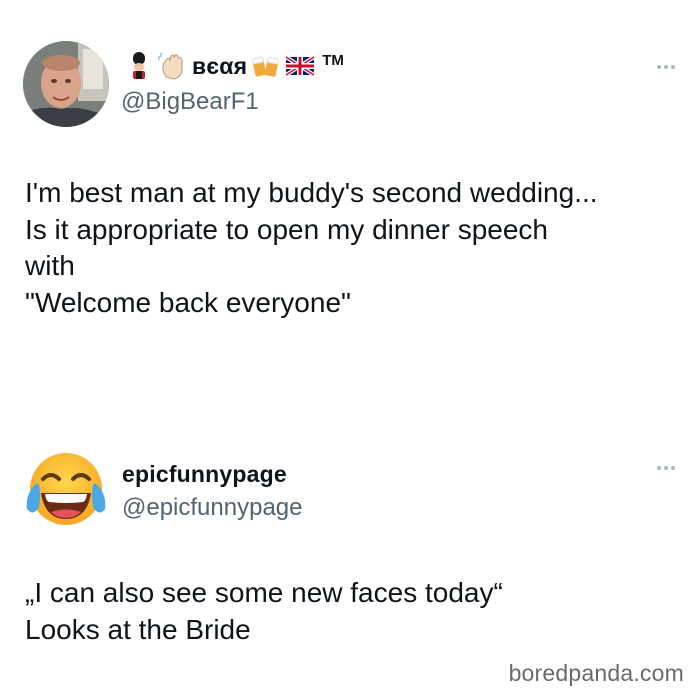 Image resolution: width=700 pixels, height=700 pixels. I want to click on uk-flag-emoji-icon, so click(300, 66).